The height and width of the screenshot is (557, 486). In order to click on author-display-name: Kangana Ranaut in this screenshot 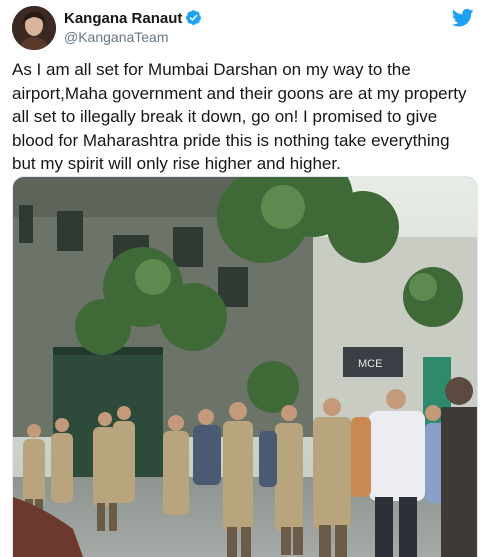, I will do `click(123, 18)`.